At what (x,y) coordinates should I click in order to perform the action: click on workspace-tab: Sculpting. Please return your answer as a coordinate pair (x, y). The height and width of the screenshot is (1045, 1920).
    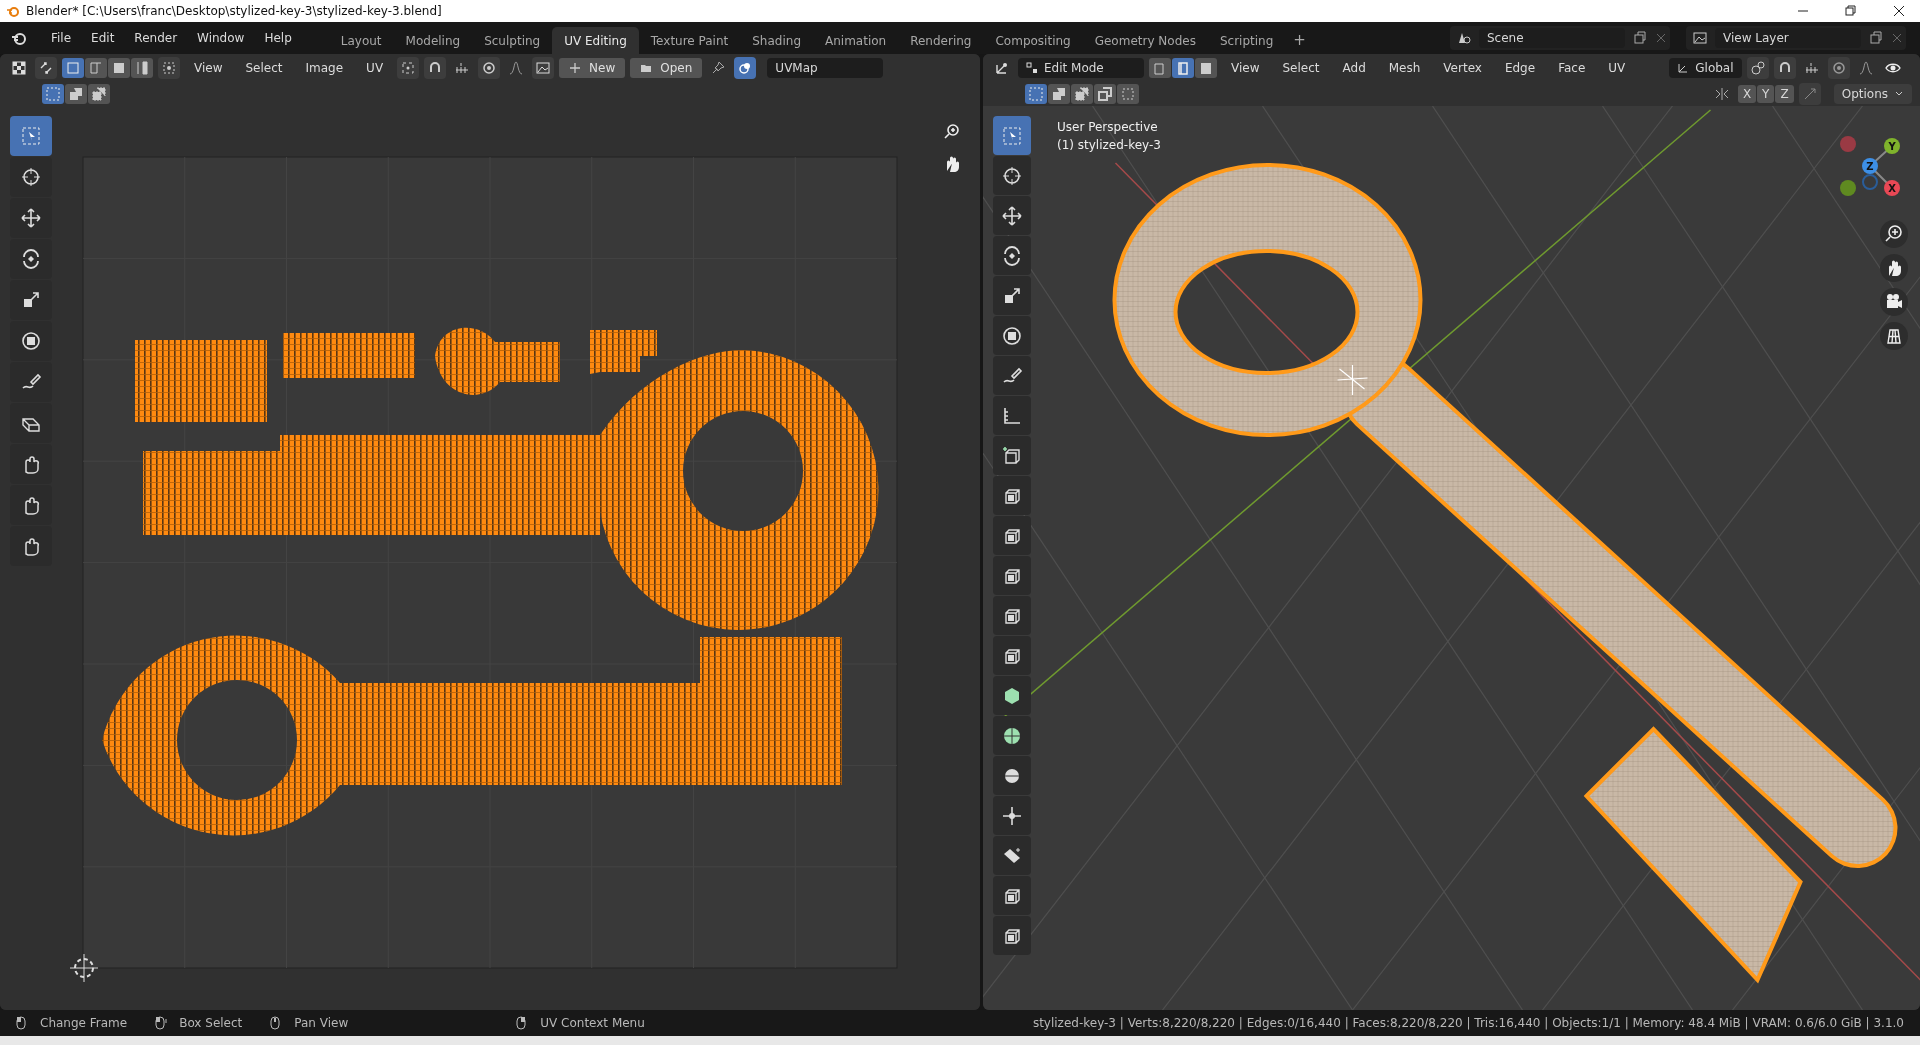
    Looking at the image, I should click on (512, 40).